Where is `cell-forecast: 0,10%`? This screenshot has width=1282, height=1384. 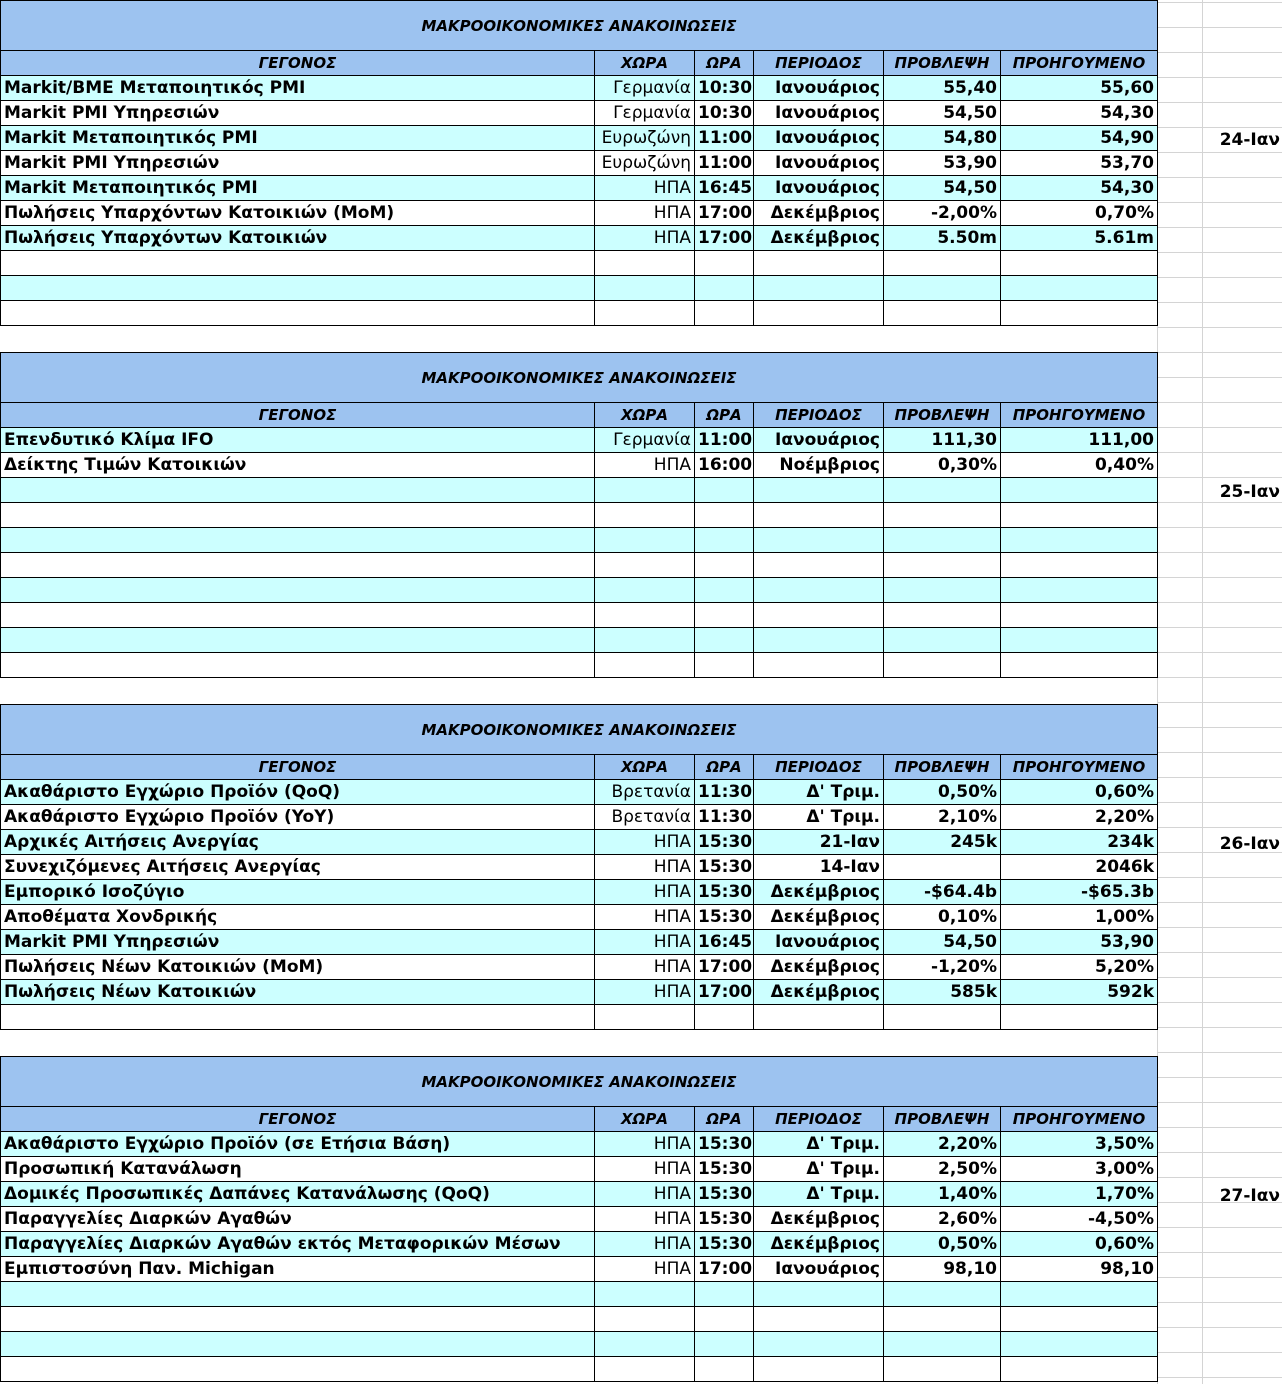
cell-forecast: 0,10% is located at coordinates (942, 917).